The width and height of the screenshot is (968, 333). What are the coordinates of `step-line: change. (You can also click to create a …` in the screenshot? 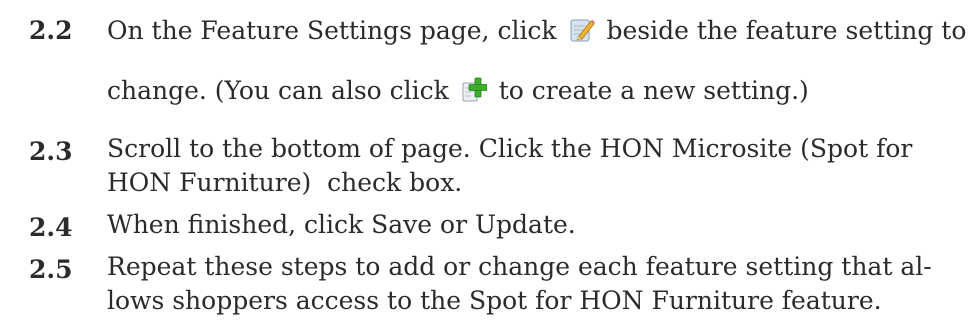 It's located at (529, 91).